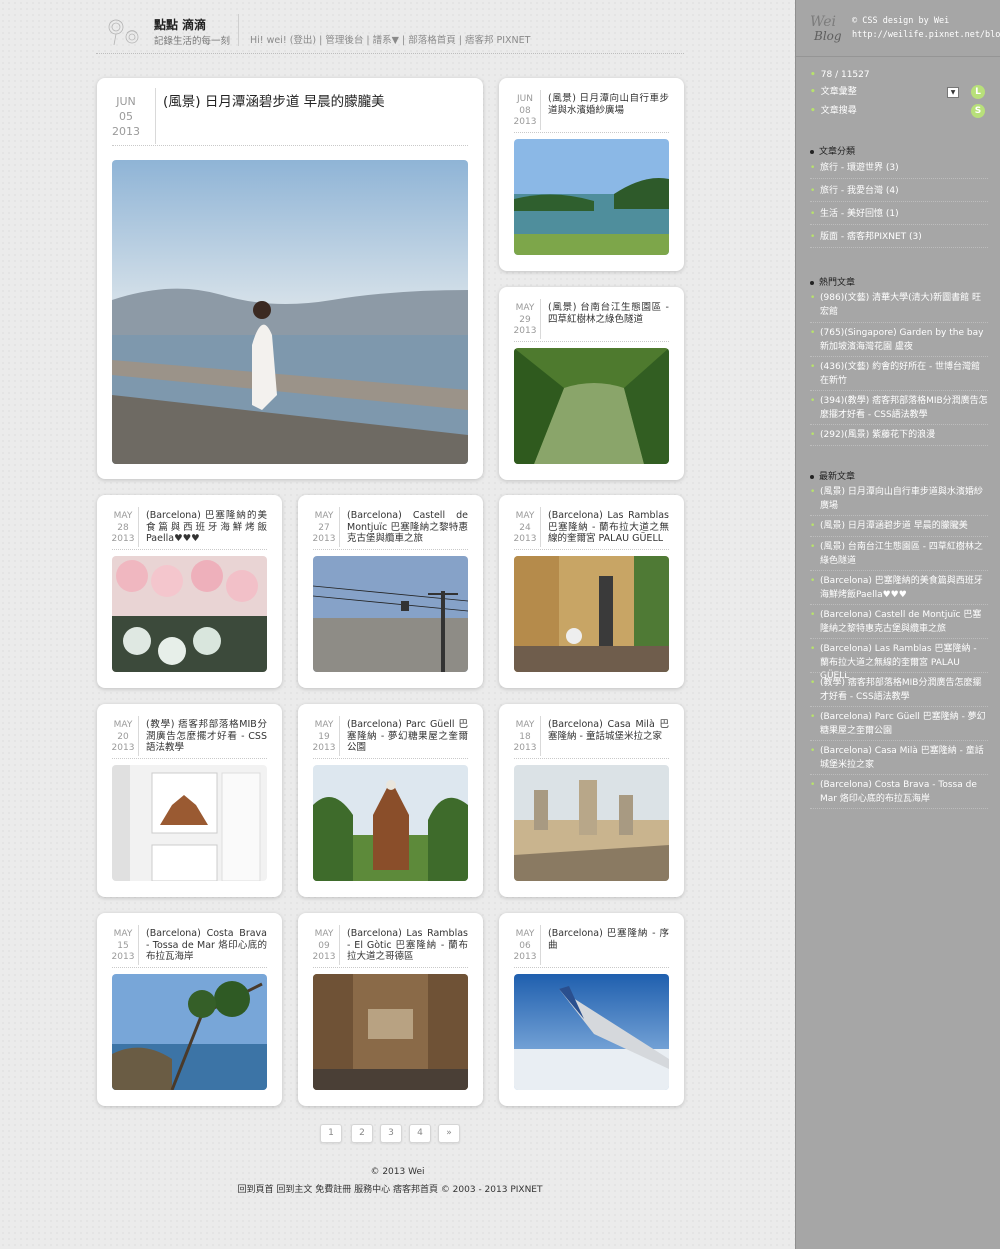 The width and height of the screenshot is (1000, 1249). Describe the element at coordinates (899, 215) in the screenshot. I see `category-item: 生活 - 美好回憶 (1)` at that location.